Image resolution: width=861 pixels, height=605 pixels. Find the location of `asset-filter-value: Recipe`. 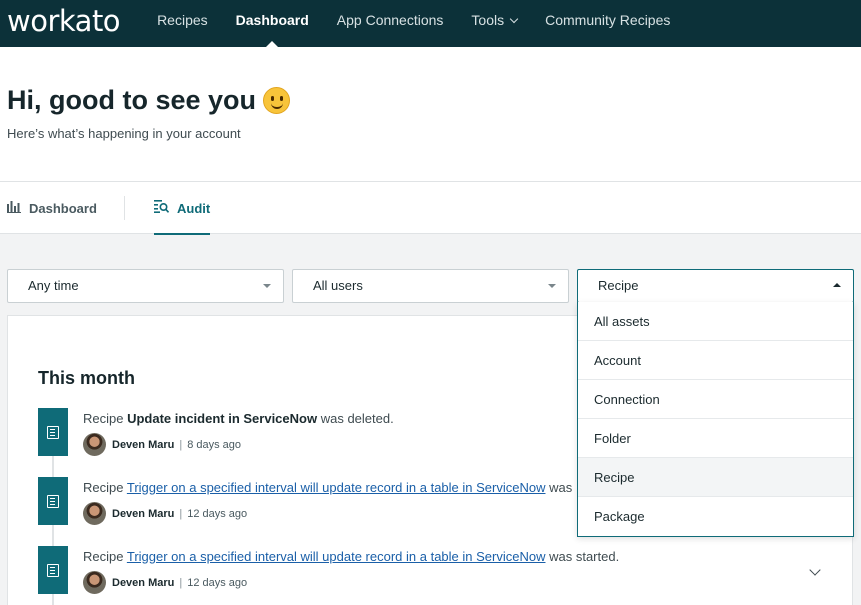

asset-filter-value: Recipe is located at coordinates (618, 285).